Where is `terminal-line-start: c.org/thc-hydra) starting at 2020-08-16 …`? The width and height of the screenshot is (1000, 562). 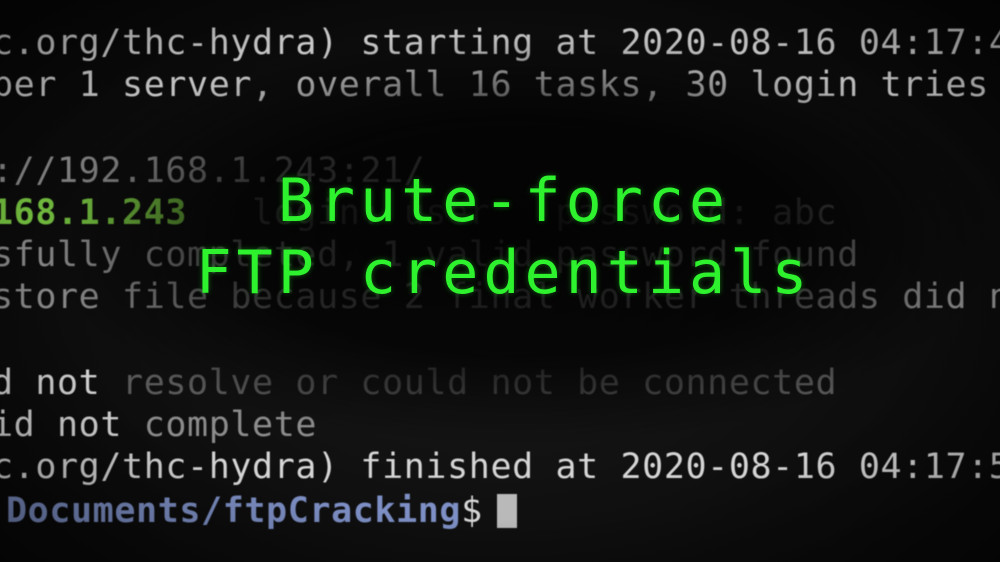 terminal-line-start: c.org/thc-hydra) starting at 2020-08-16 … is located at coordinates (500, 43).